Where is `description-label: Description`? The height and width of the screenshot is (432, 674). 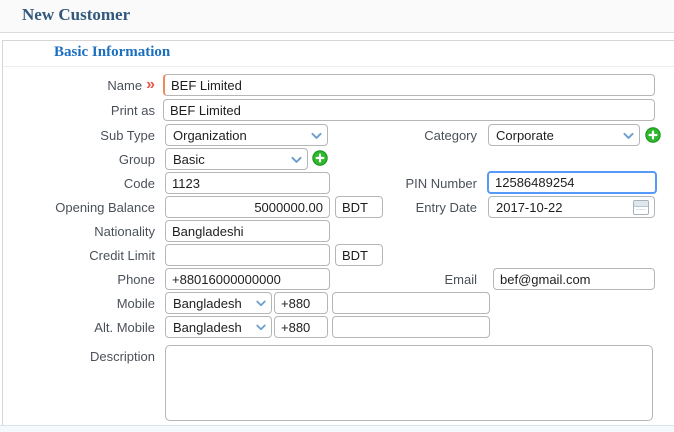
description-label: Description is located at coordinates (122, 356).